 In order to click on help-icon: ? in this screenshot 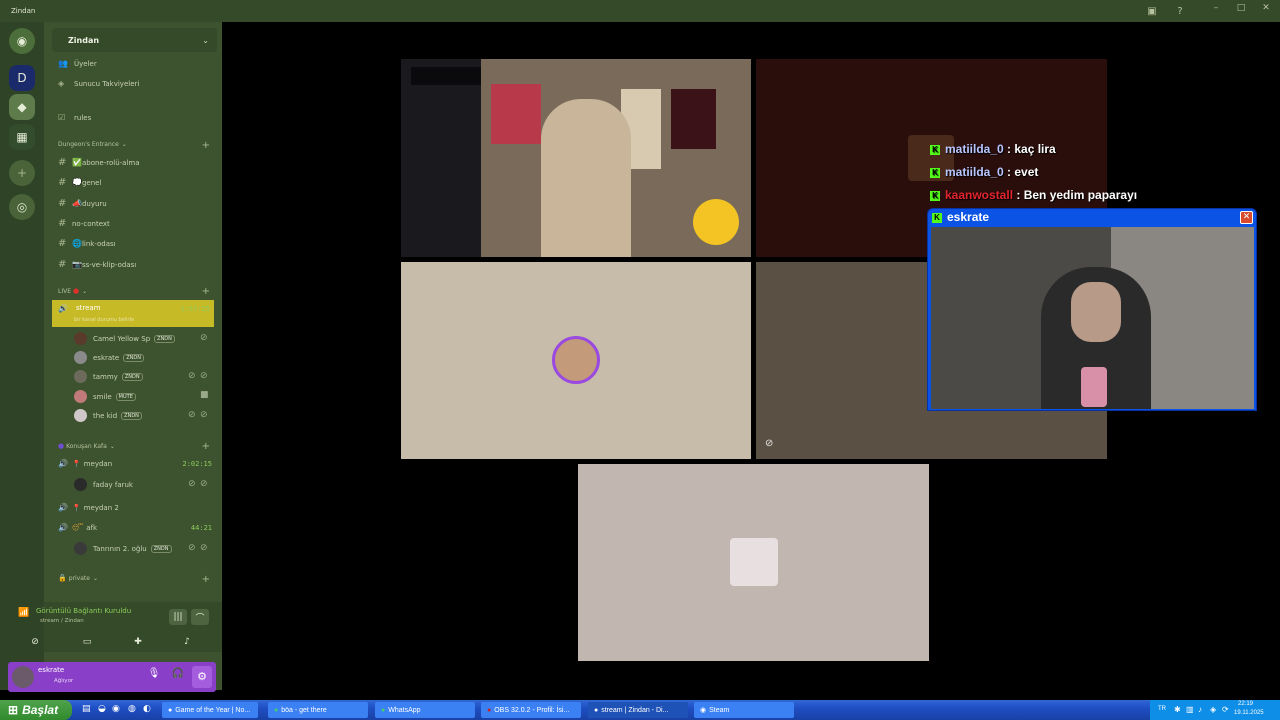, I will do `click(1180, 11)`.